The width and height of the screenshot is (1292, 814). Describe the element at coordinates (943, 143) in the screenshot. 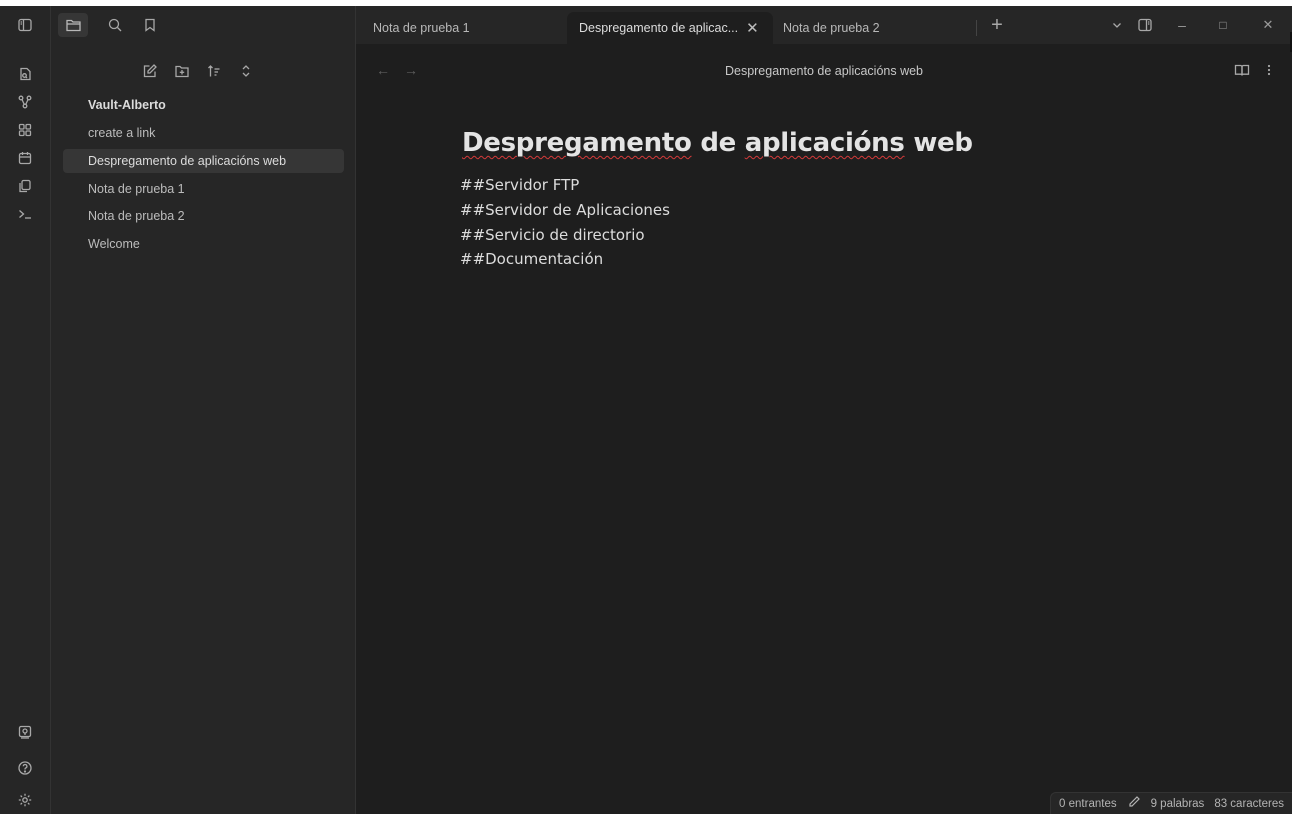

I see `heading-word: web` at that location.